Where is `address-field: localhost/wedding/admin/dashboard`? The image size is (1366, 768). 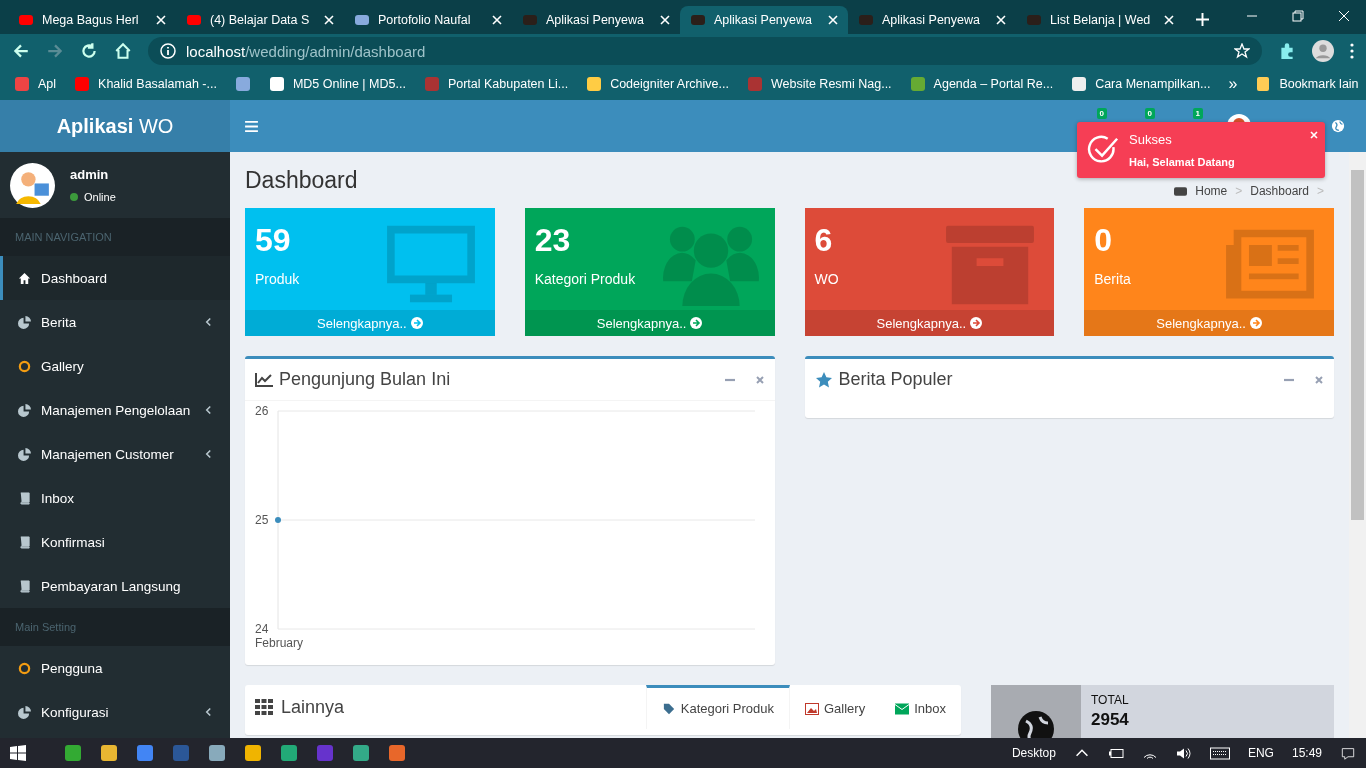 address-field: localhost/wedding/admin/dashboard is located at coordinates (705, 51).